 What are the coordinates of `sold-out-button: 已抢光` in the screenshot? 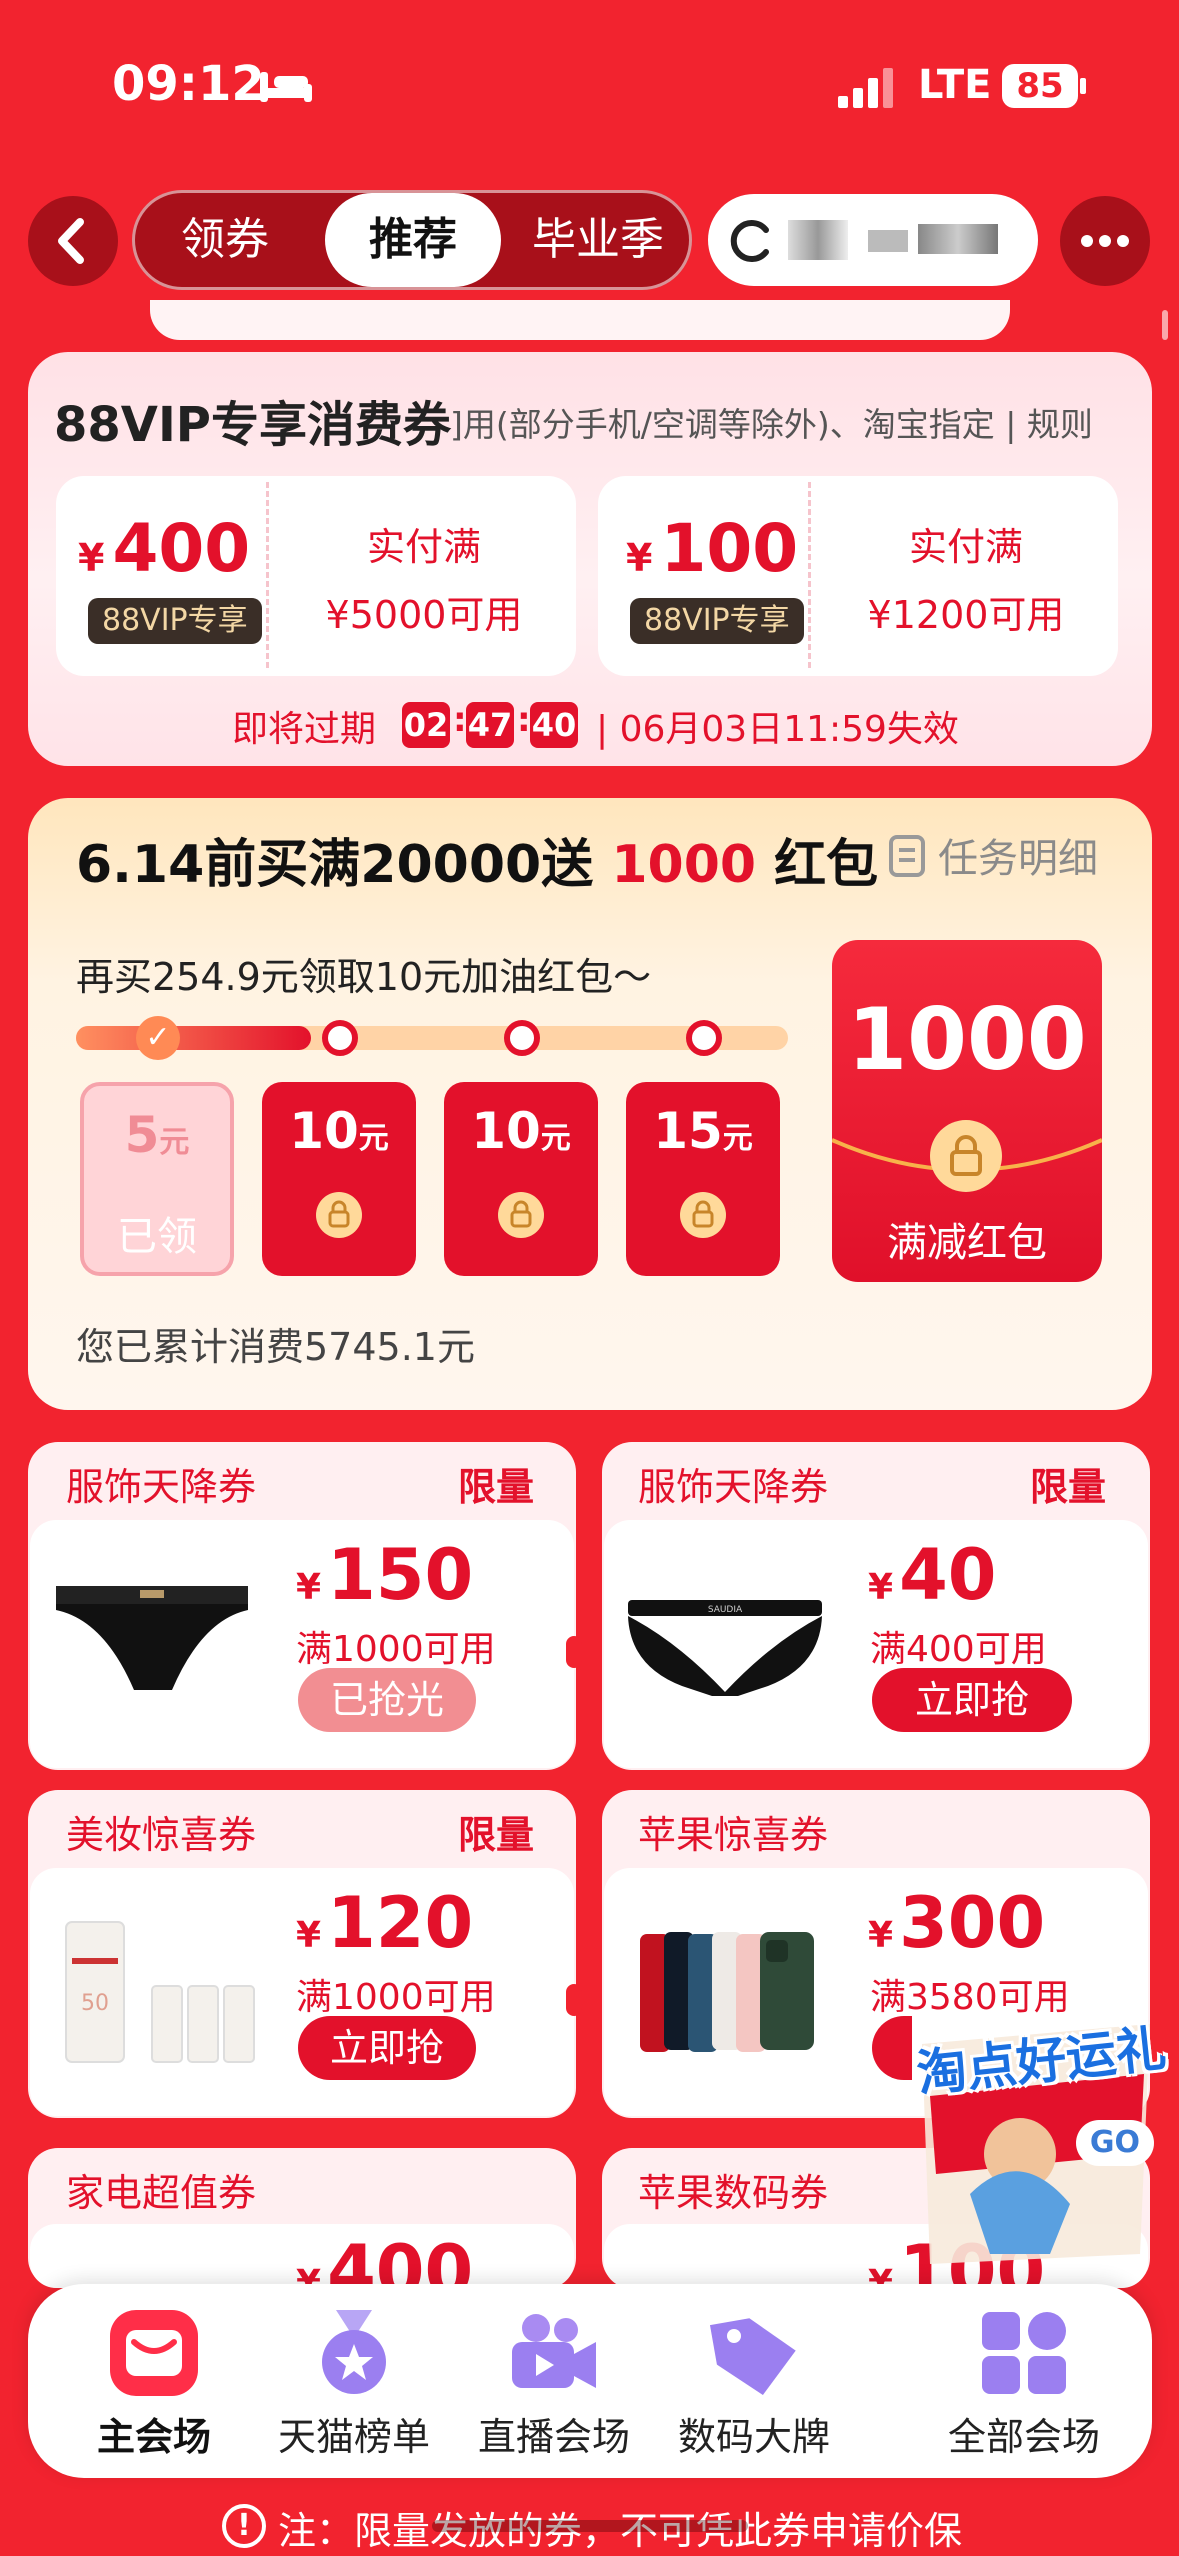 It's located at (387, 1700).